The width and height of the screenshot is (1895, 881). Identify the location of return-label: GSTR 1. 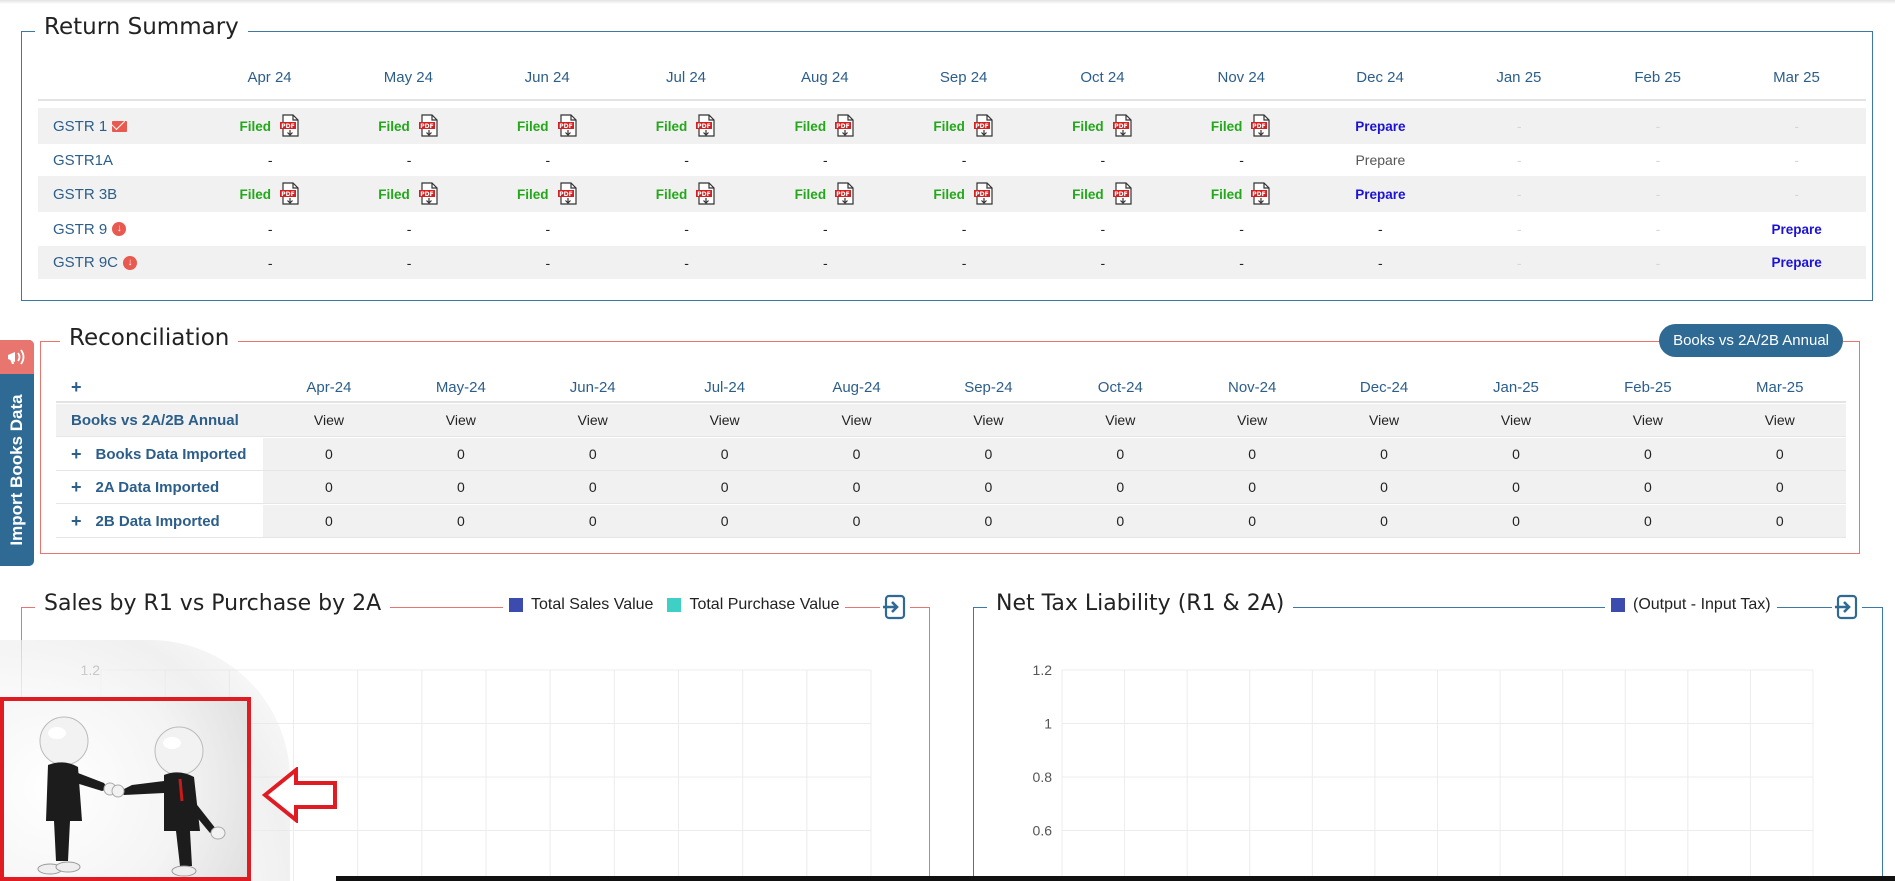
(119, 126).